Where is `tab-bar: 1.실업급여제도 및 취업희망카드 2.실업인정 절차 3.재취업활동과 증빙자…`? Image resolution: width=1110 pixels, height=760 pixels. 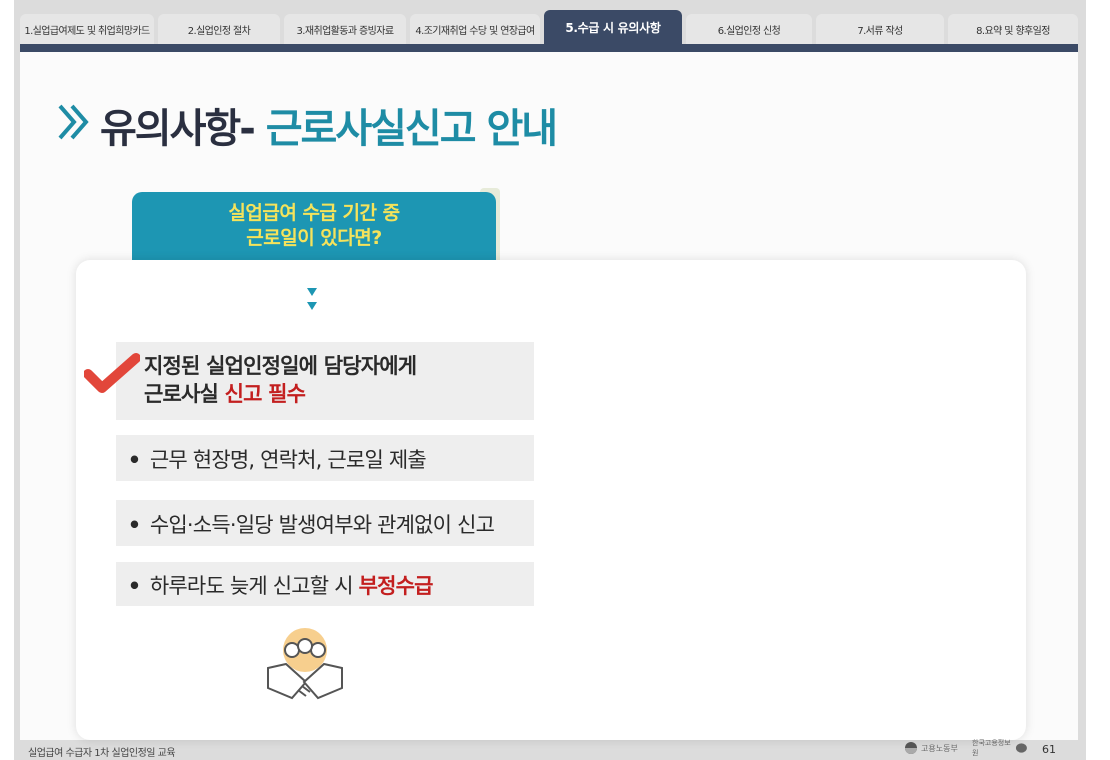
tab-bar: 1.실업급여제도 및 취업희망카드 2.실업인정 절차 3.재취업활동과 증빙자… is located at coordinates (550, 27).